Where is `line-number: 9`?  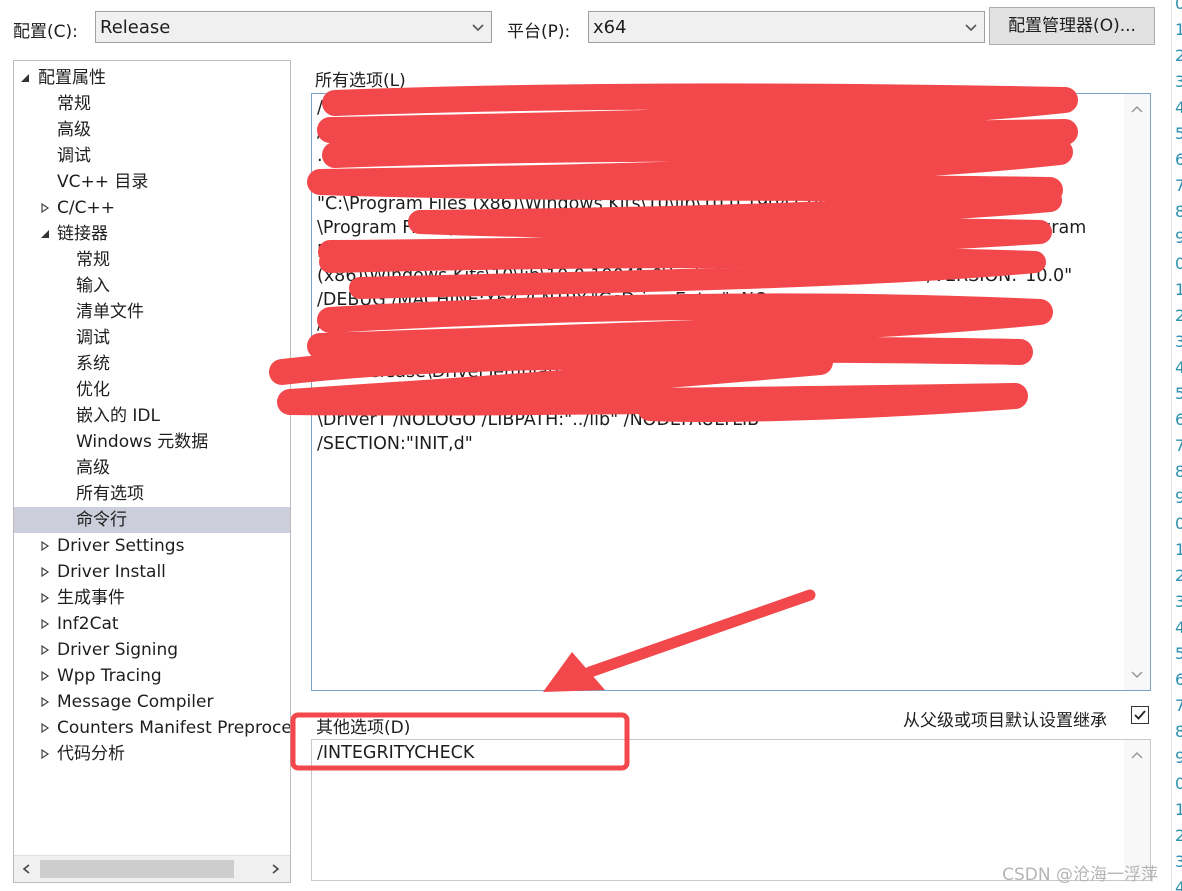
line-number: 9 is located at coordinates (1178, 497).